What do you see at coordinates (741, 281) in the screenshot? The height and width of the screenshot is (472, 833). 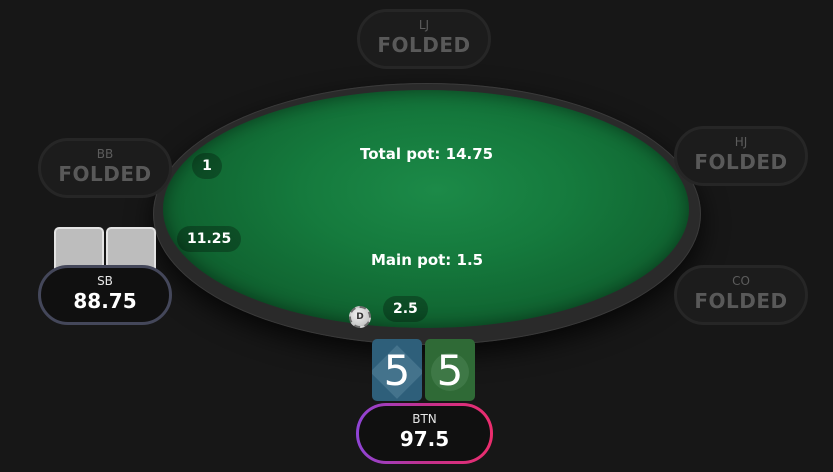 I see `seat-co-position: CO` at bounding box center [741, 281].